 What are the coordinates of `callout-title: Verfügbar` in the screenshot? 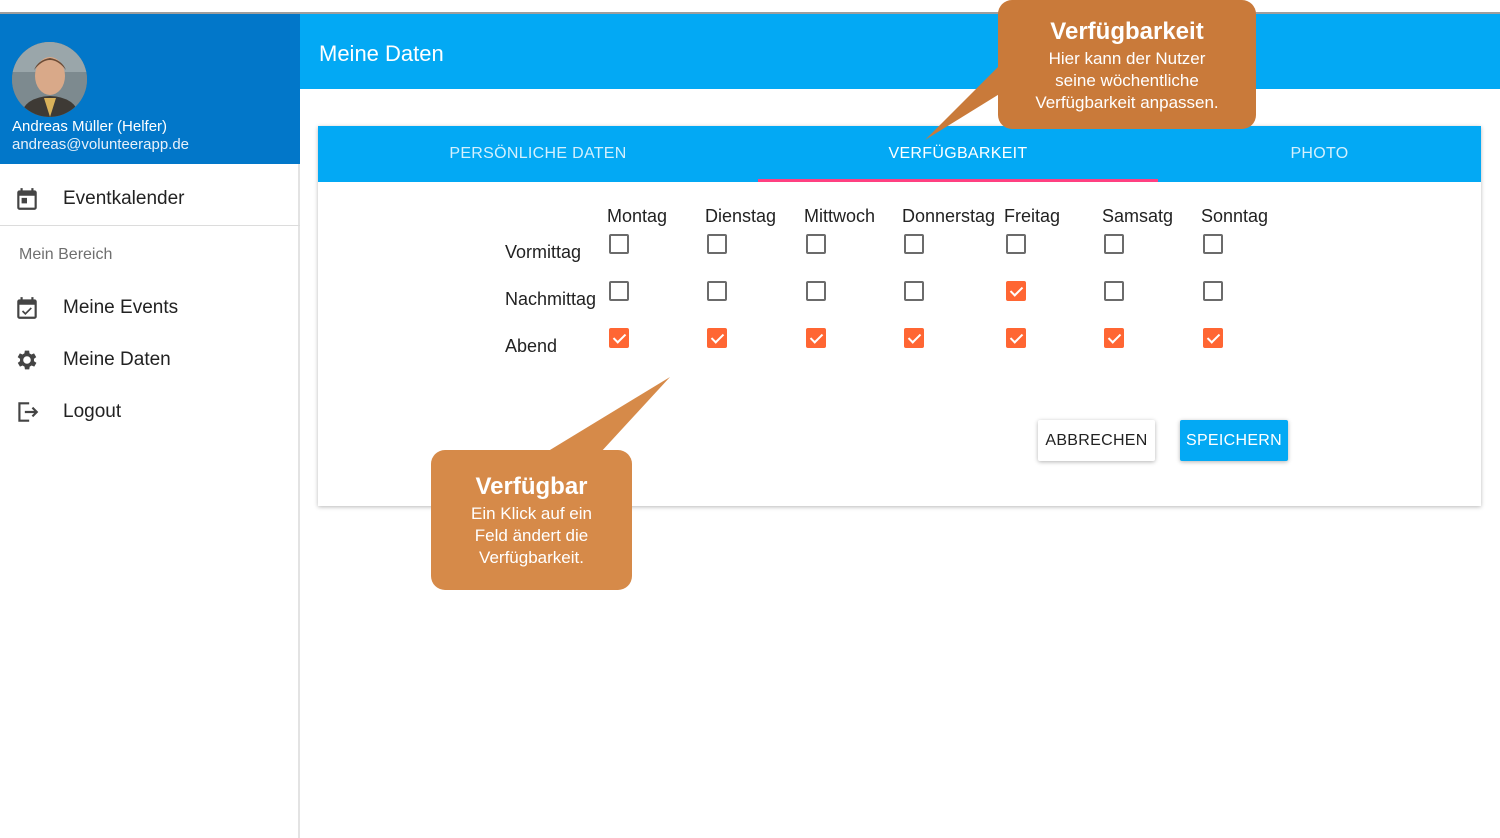 It's located at (531, 486).